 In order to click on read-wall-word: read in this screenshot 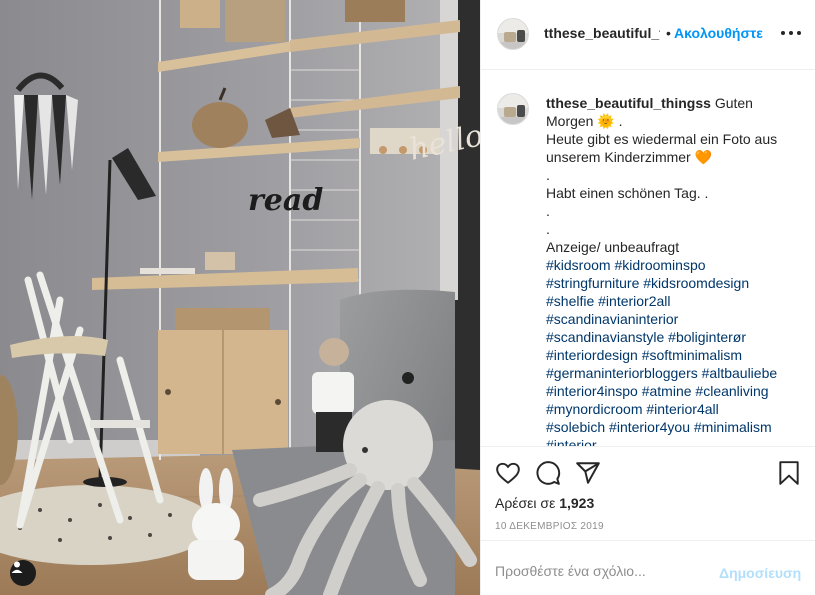, I will do `click(285, 200)`.